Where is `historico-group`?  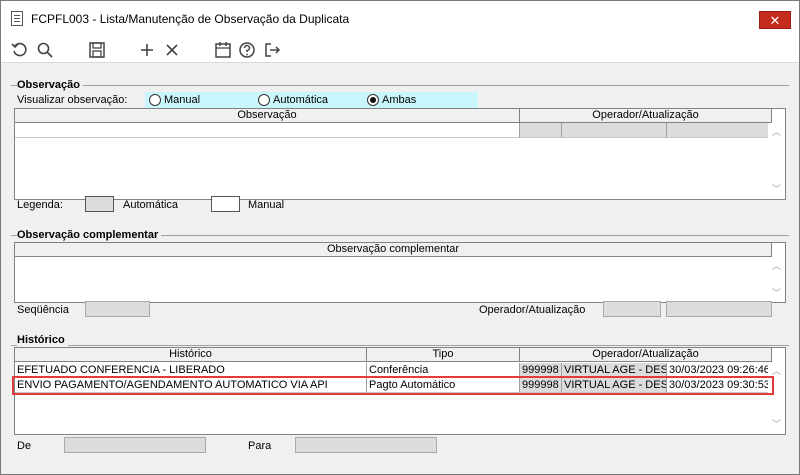
historico-group is located at coordinates (400, 345).